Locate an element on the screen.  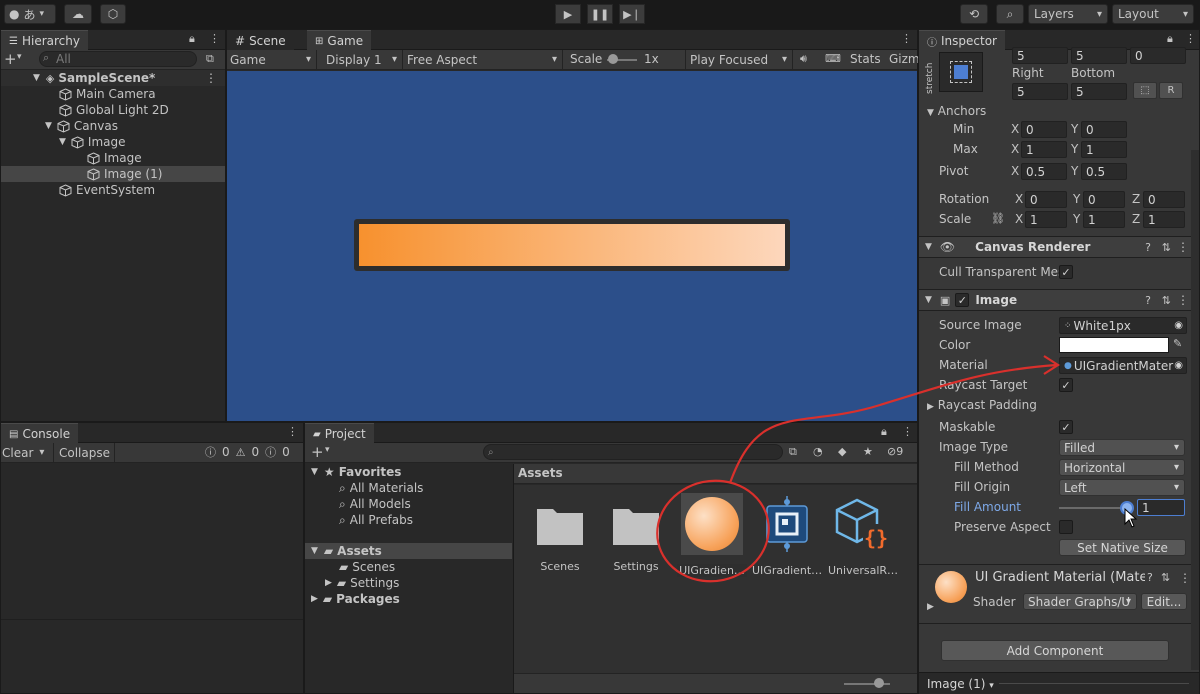
aspect-dropdown: Free Aspect ▾ is located at coordinates (483, 59).